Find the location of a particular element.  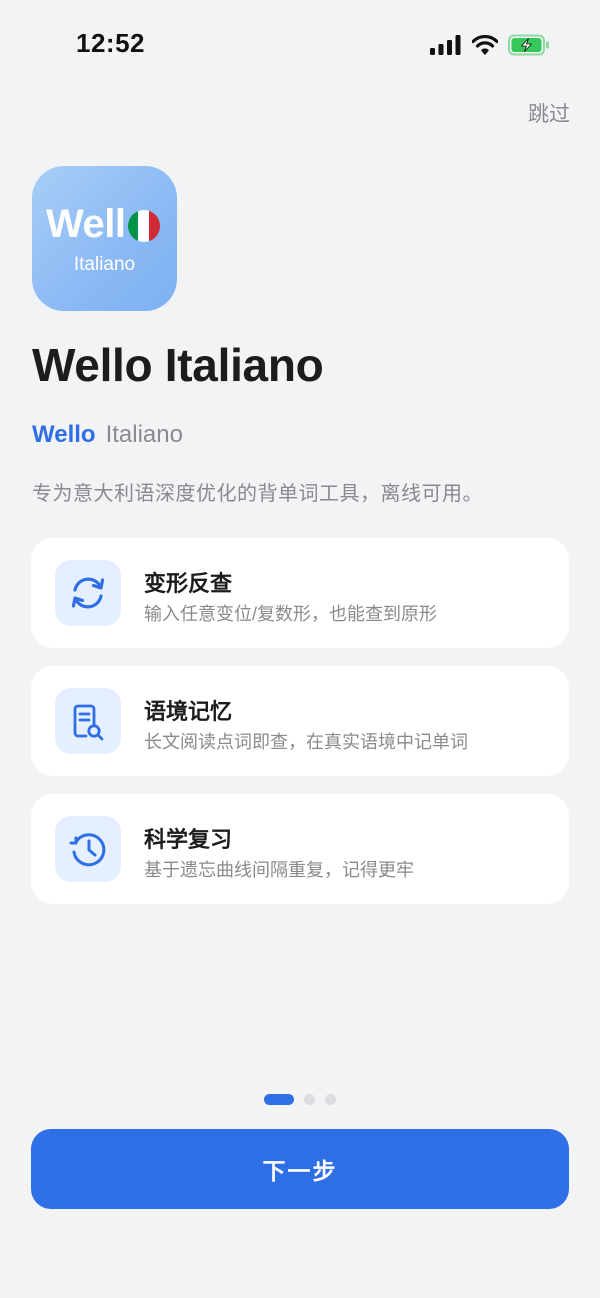

page-indicator is located at coordinates (300, 1099).